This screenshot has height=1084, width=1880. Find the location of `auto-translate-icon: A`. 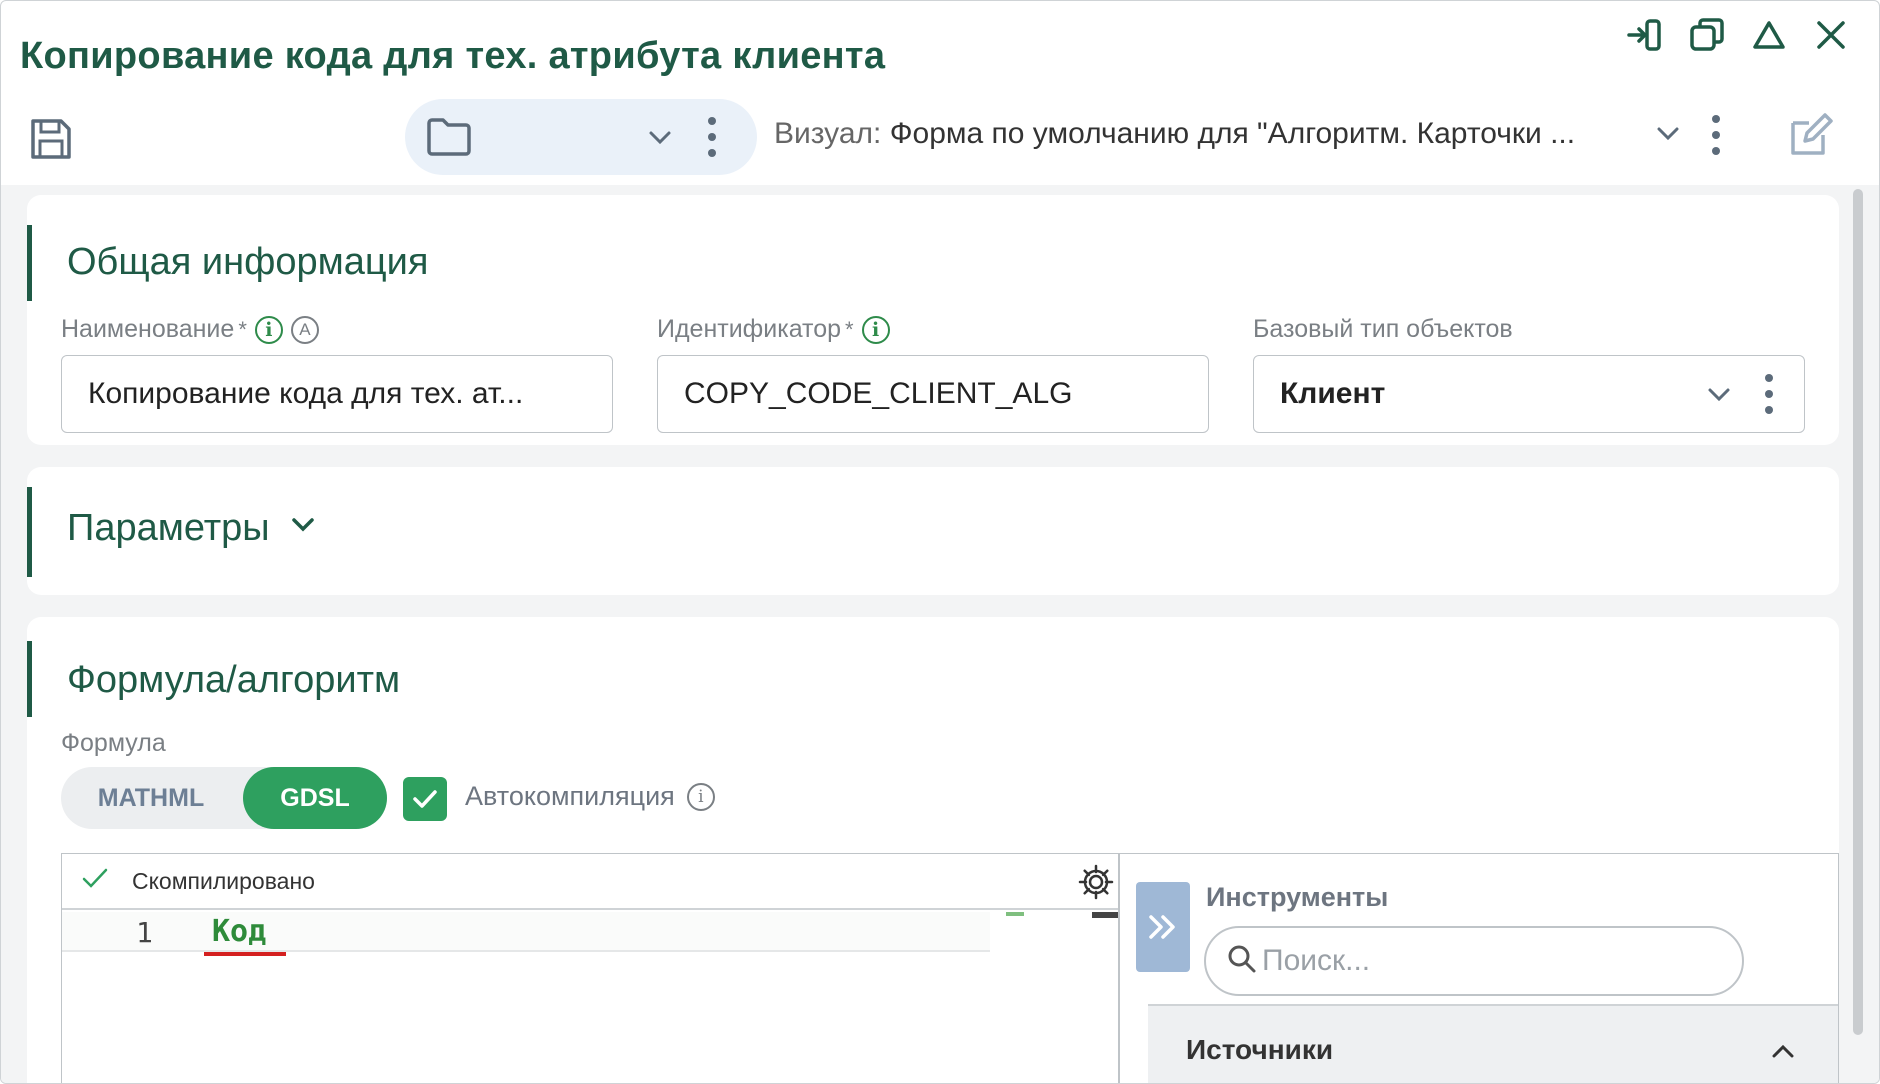

auto-translate-icon: A is located at coordinates (304, 329).